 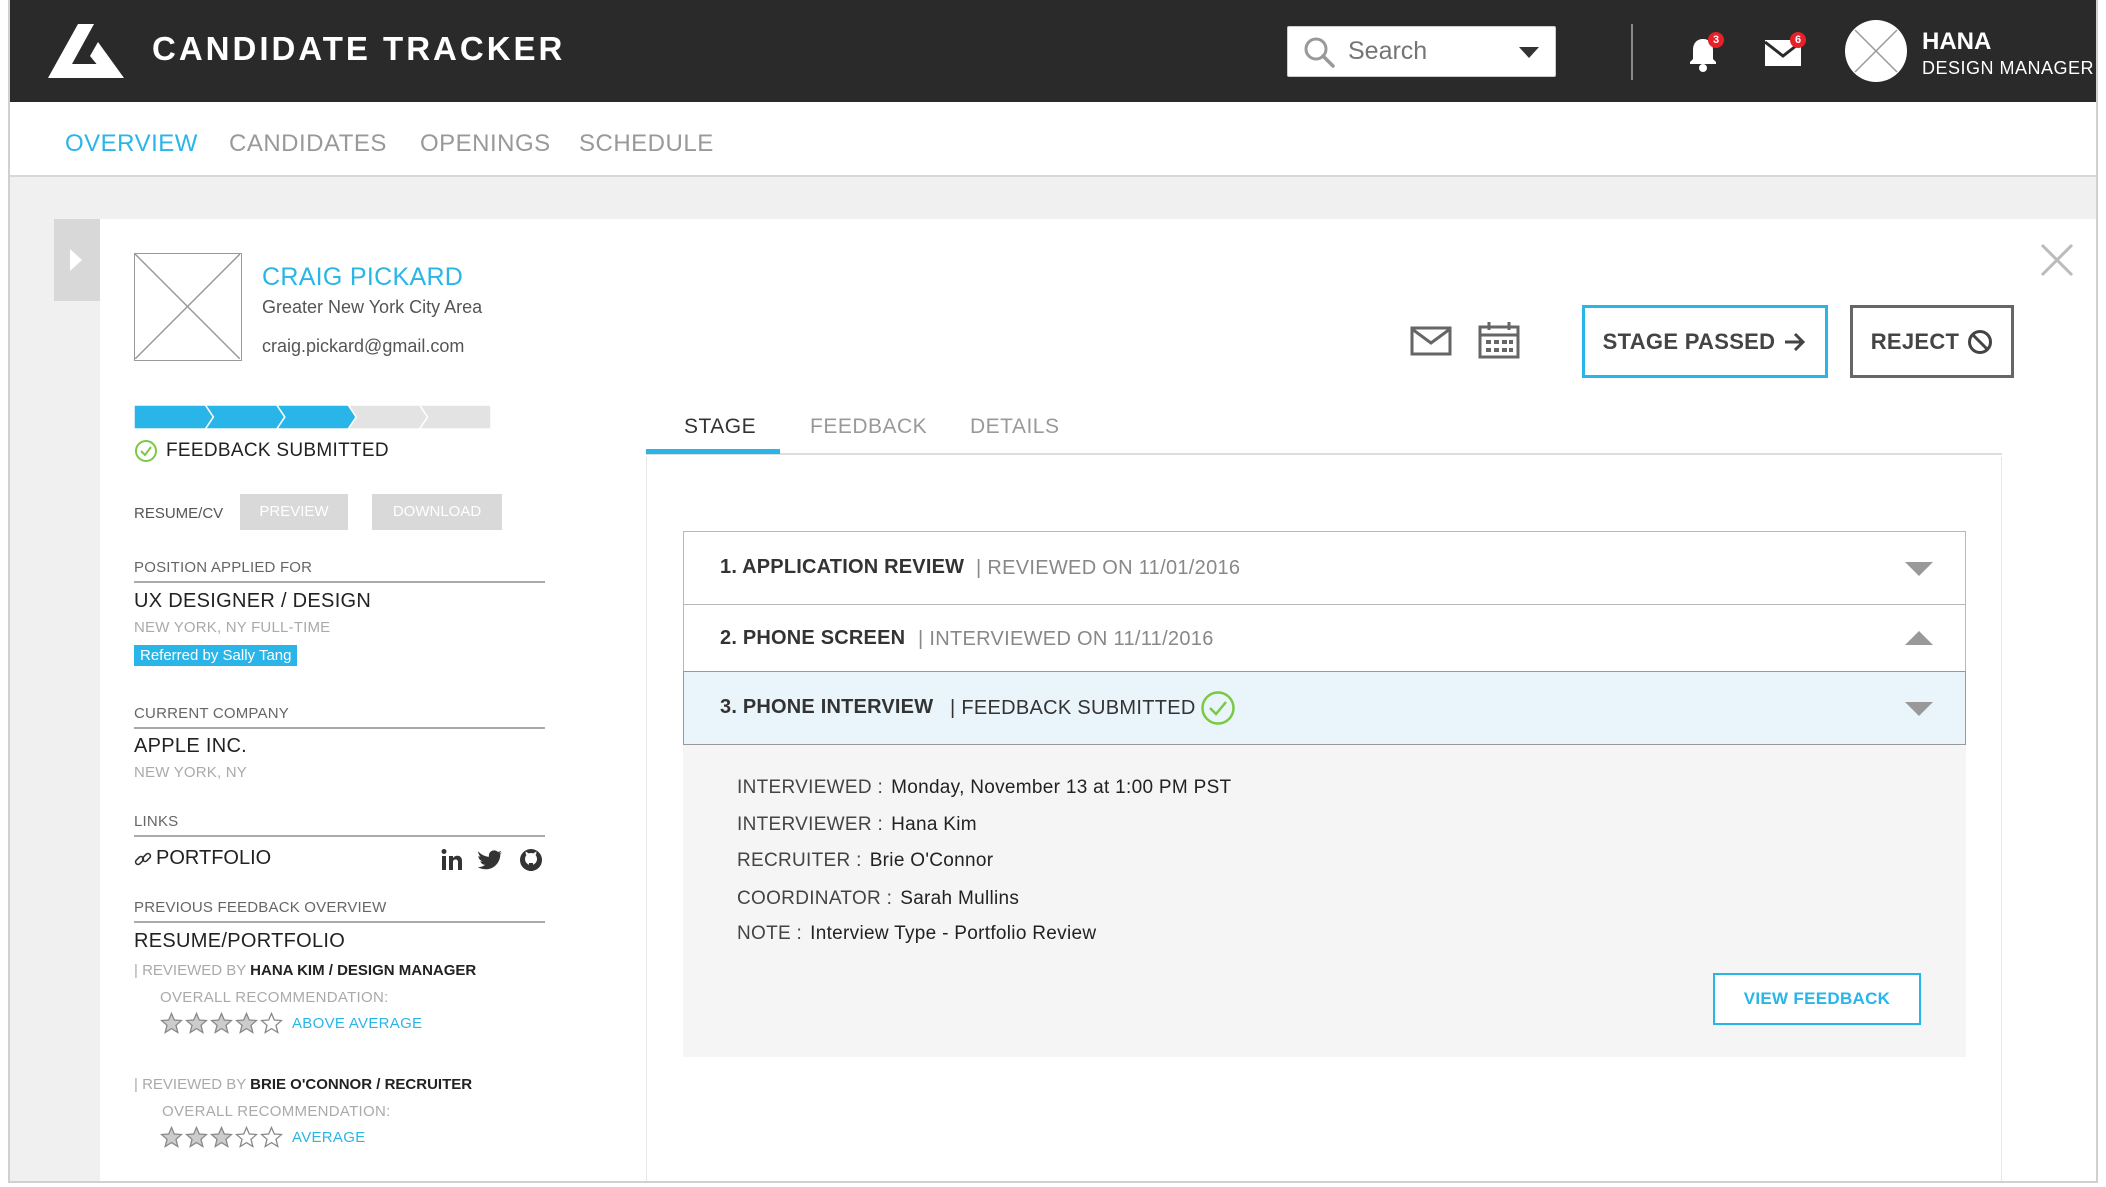 I want to click on view-feedback-button: VIEW FEEDBACK, so click(x=1817, y=999).